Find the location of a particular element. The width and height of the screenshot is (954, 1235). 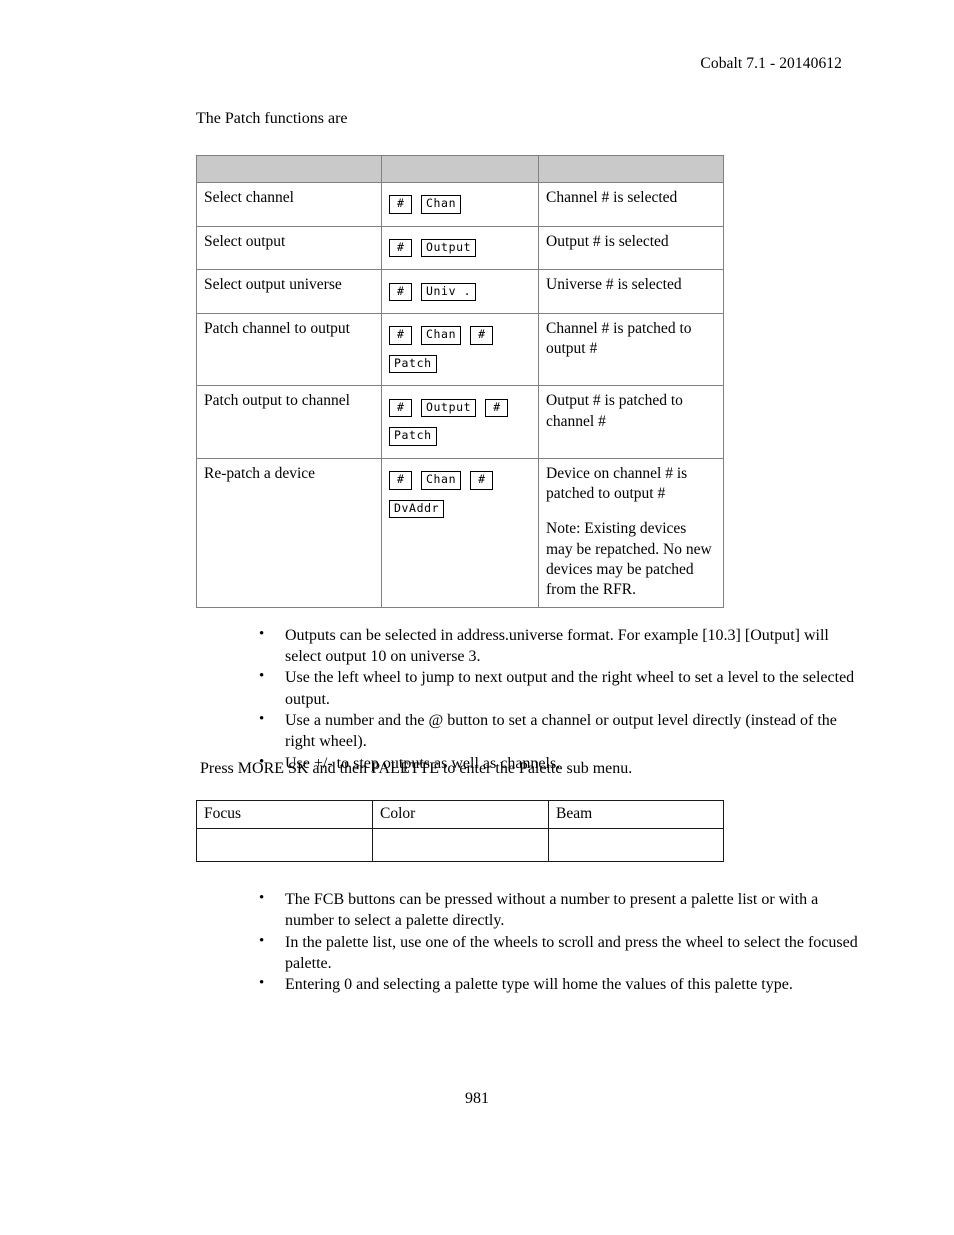

page-number: 981 is located at coordinates (477, 1098).